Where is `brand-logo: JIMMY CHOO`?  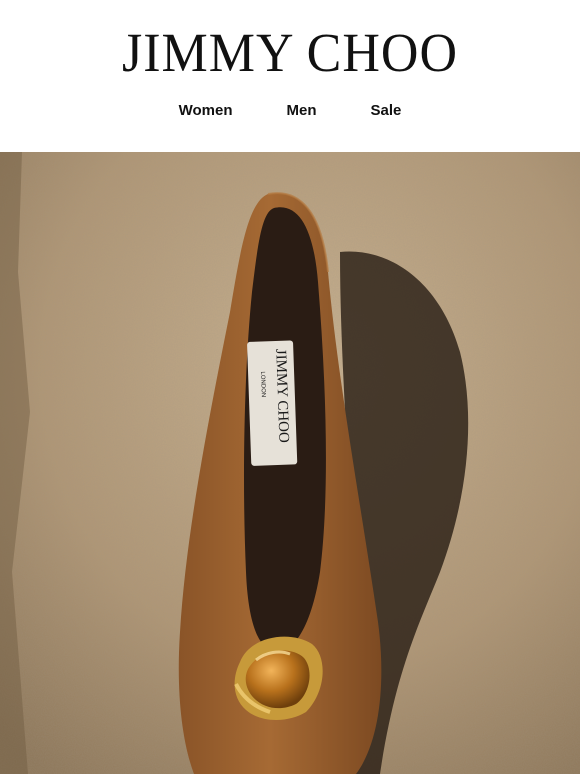
brand-logo: JIMMY CHOO is located at coordinates (290, 54).